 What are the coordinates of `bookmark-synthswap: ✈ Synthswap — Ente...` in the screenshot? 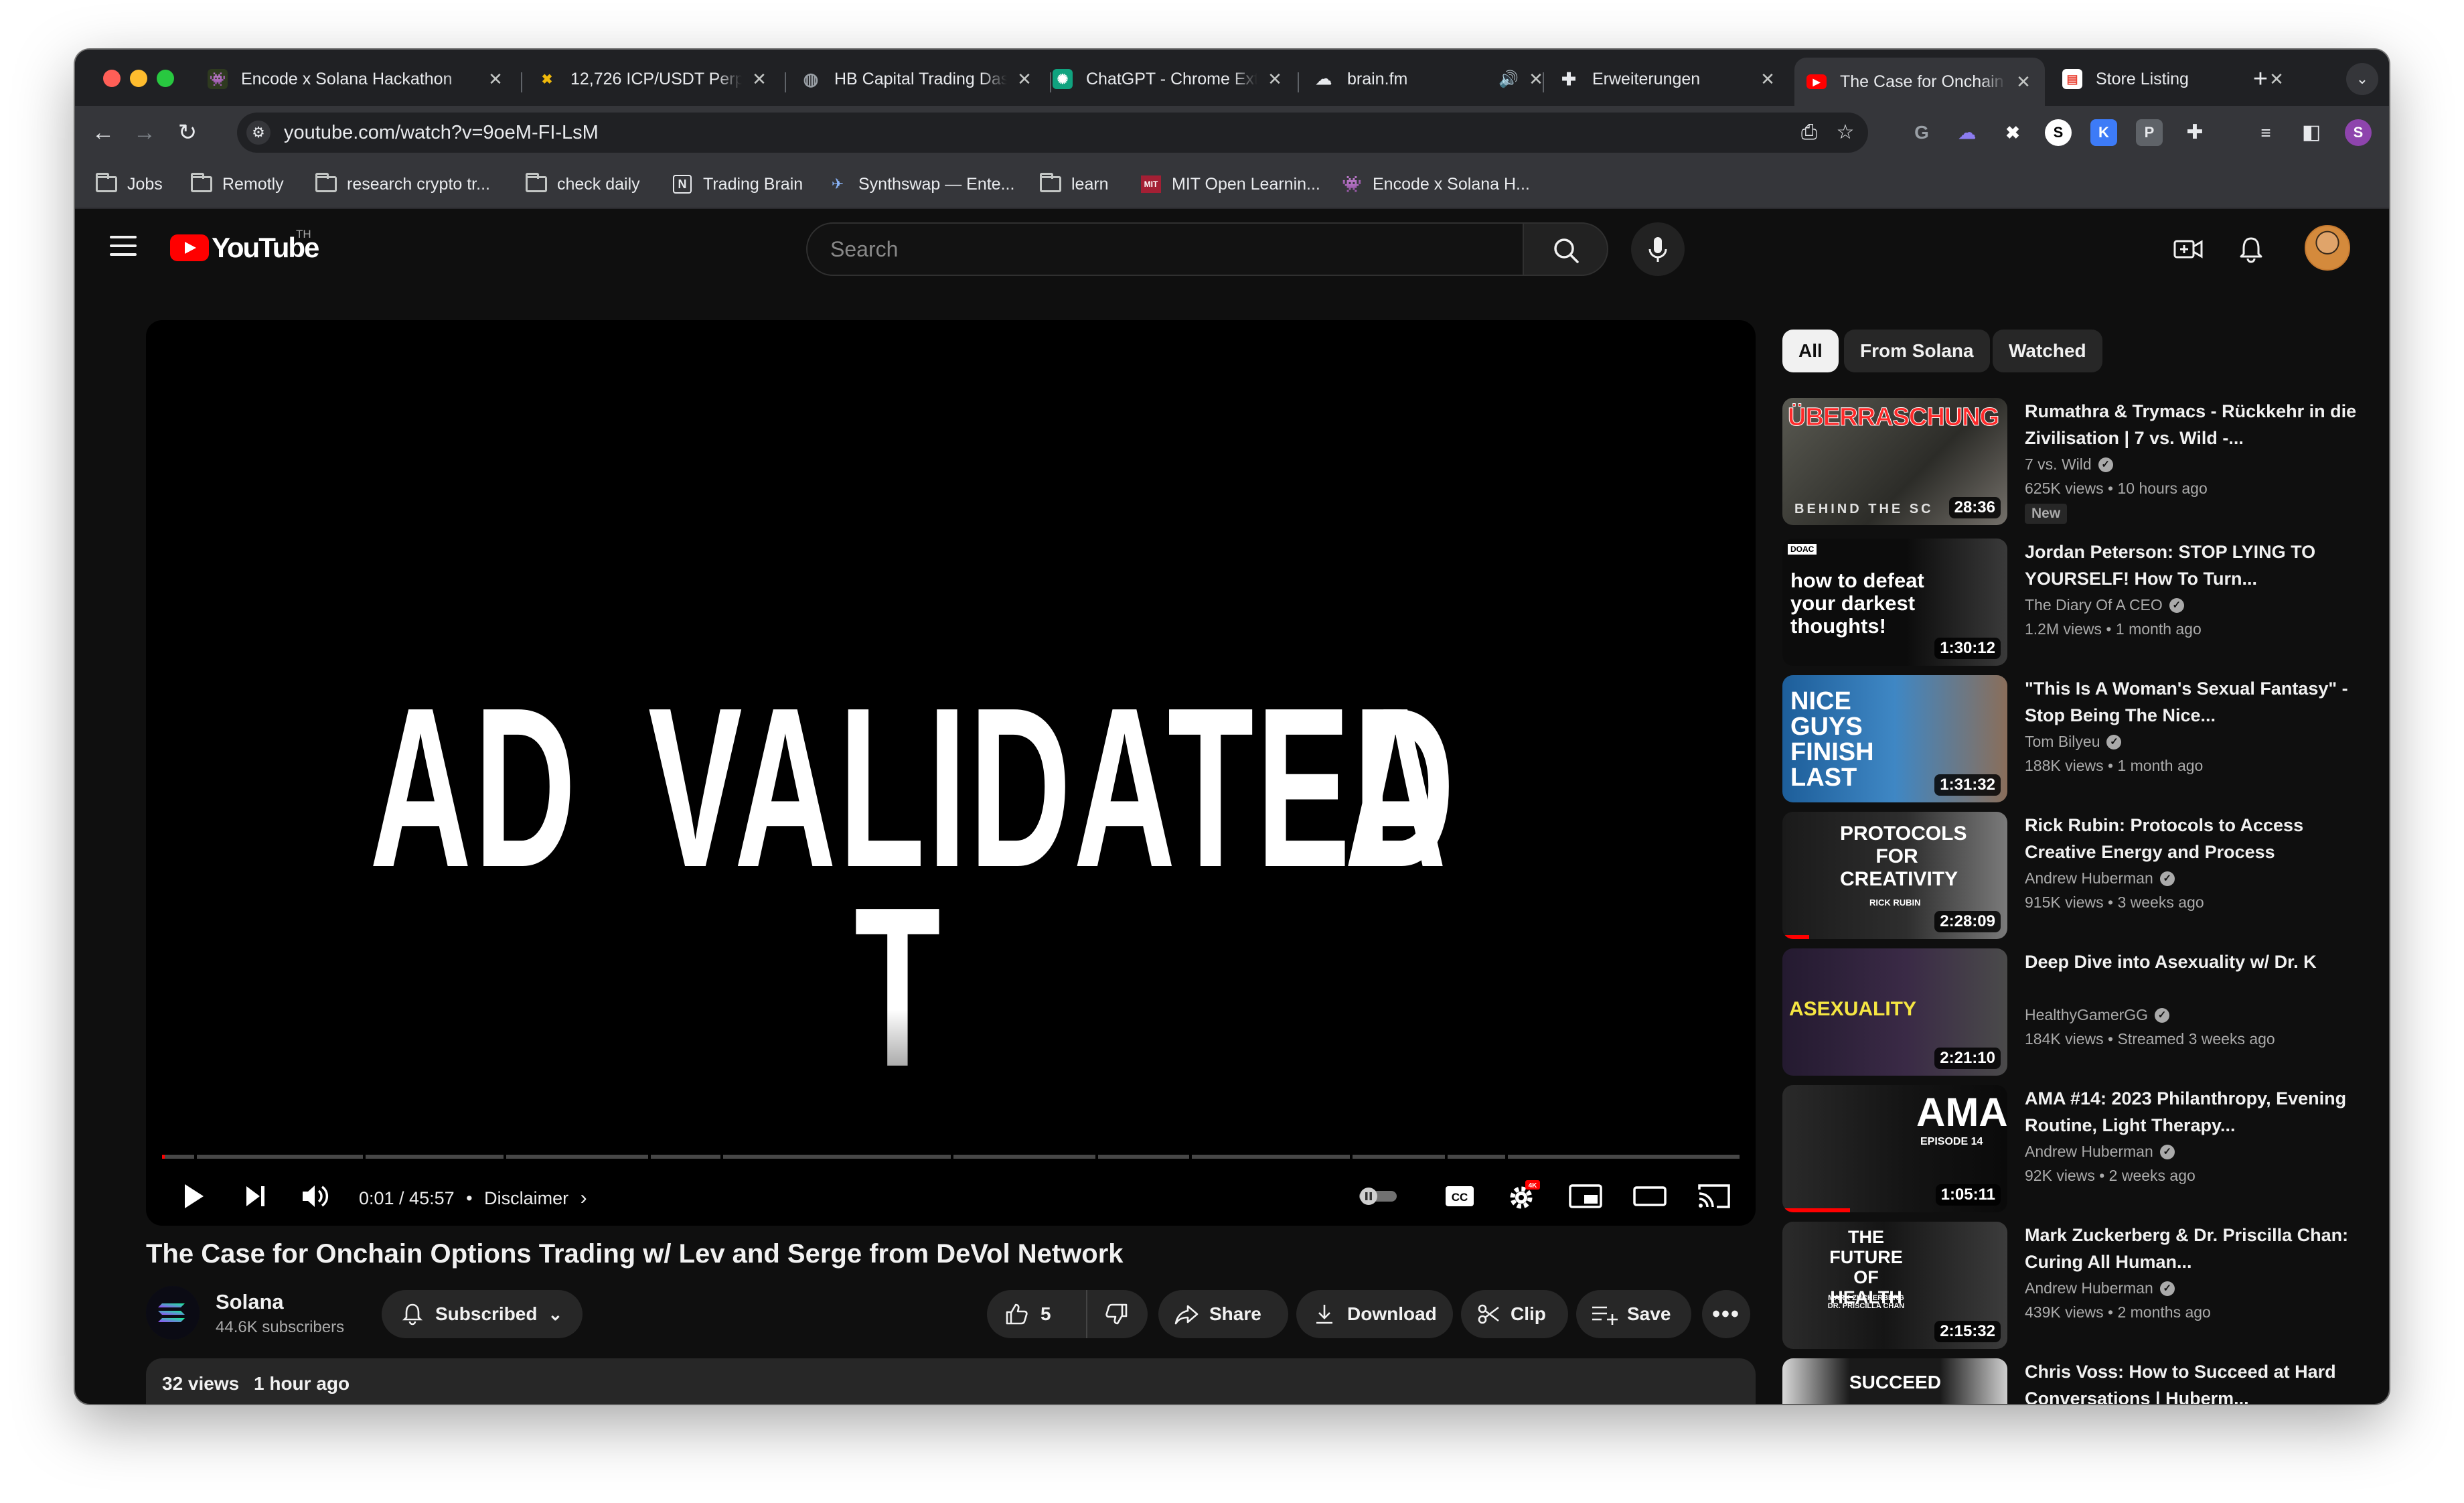 It's located at (920, 184).